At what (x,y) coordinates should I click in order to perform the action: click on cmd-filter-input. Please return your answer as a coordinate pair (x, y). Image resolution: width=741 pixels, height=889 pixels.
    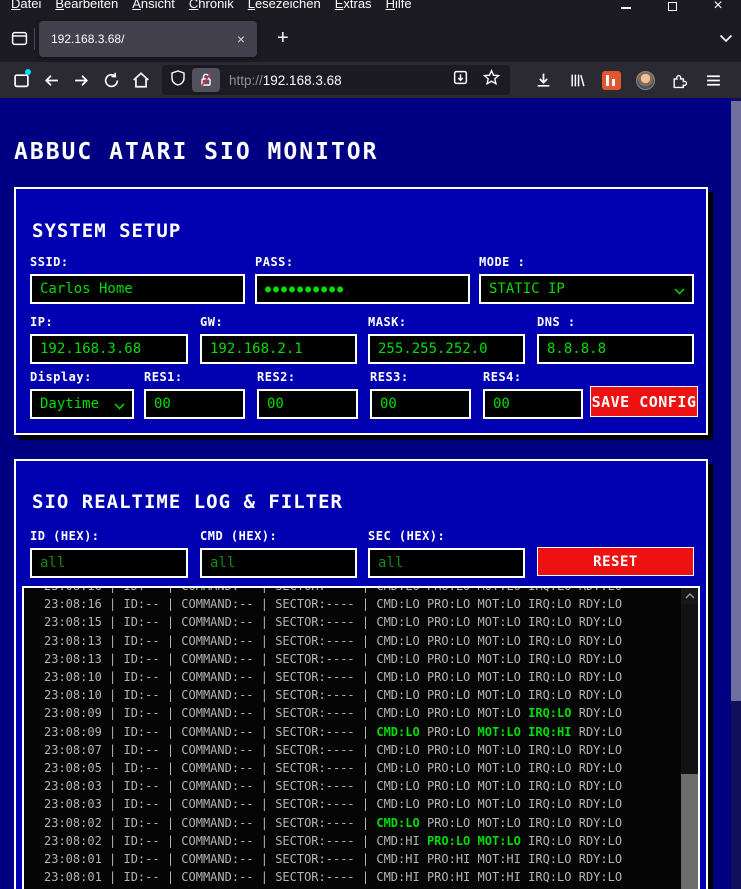
    Looking at the image, I should click on (278, 563).